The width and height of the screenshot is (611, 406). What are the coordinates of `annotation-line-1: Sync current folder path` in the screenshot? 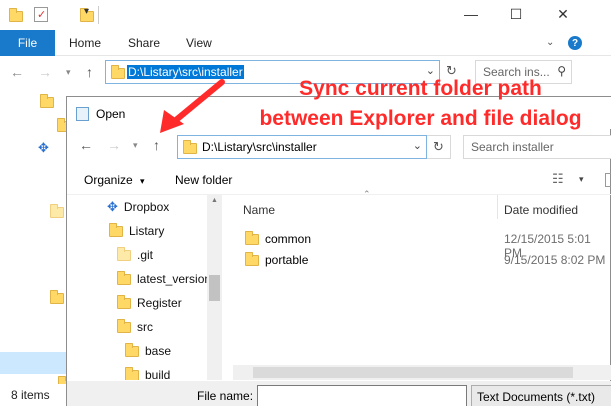 It's located at (420, 88).